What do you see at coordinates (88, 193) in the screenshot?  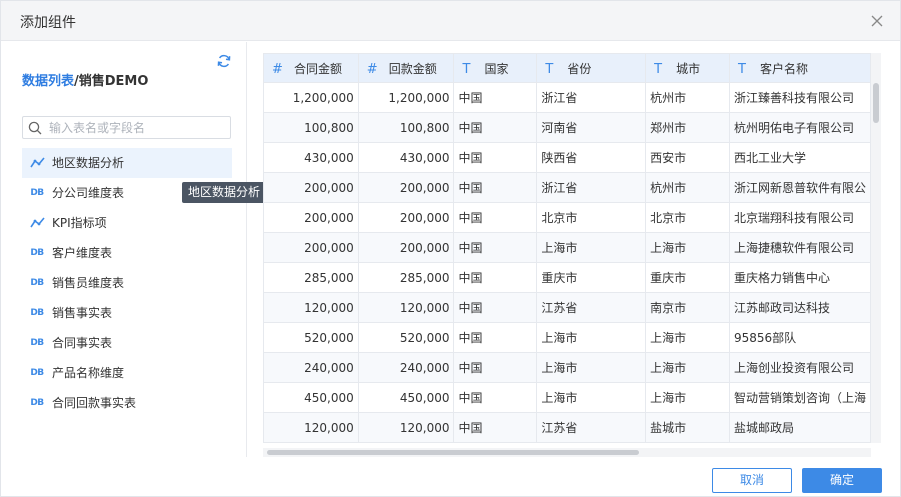 I see `table-item-label: 分公司维度表` at bounding box center [88, 193].